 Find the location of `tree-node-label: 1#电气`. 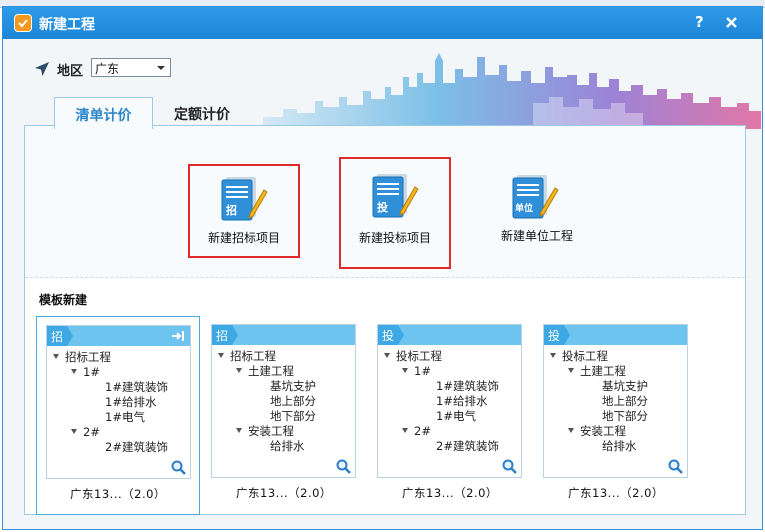

tree-node-label: 1#电气 is located at coordinates (125, 417).